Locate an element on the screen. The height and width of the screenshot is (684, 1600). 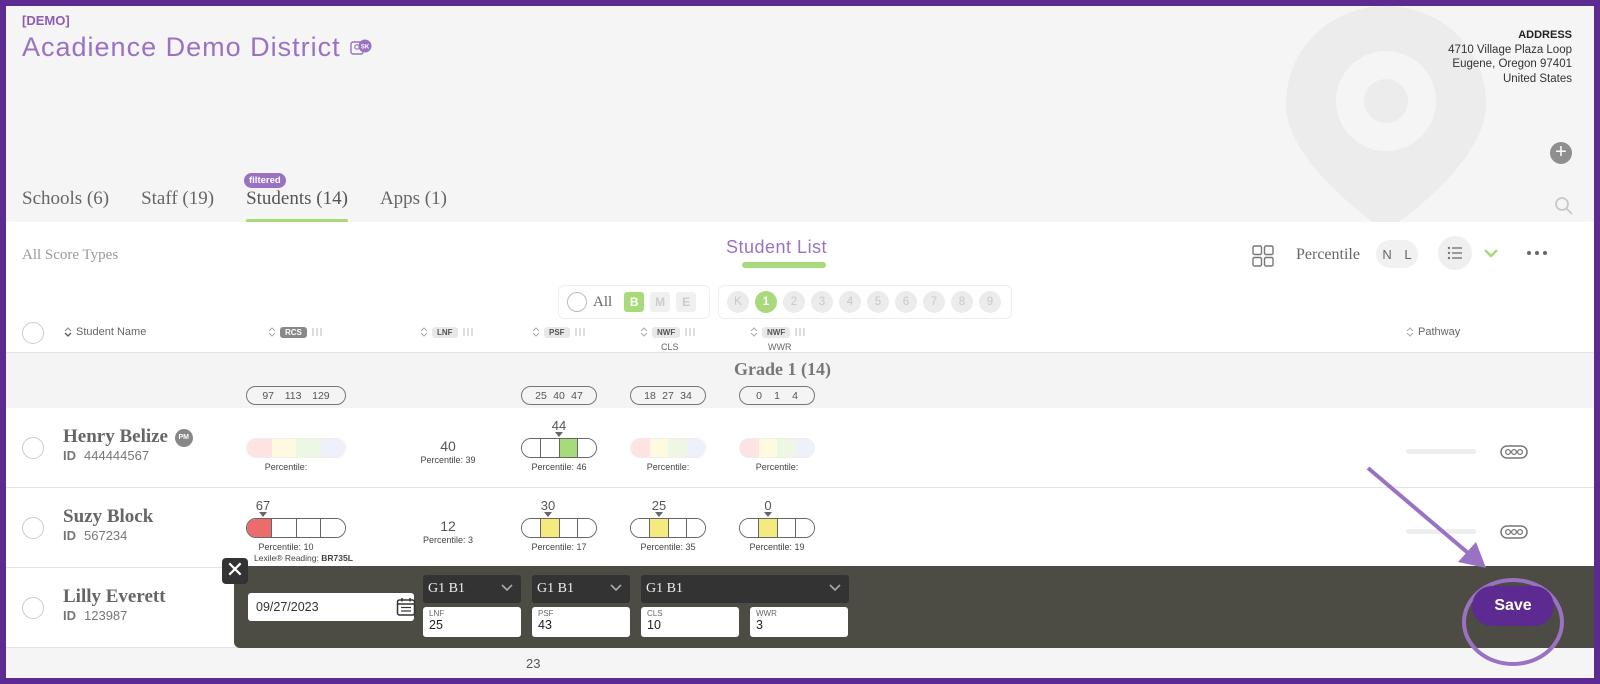
tab-staff: Staff (19) is located at coordinates (177, 203).